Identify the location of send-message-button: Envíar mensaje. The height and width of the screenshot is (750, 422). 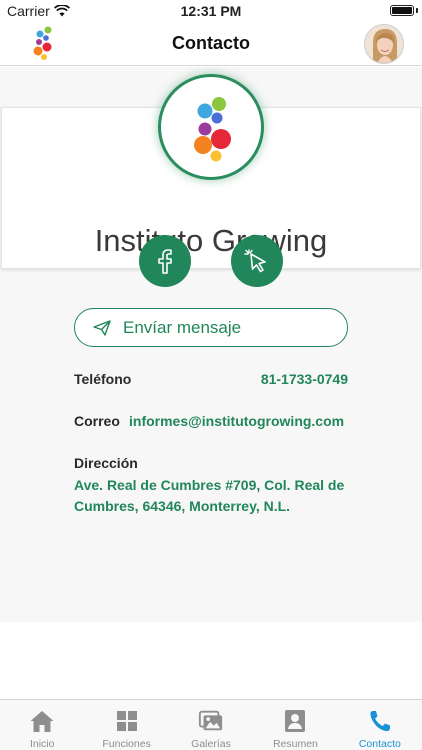
(211, 327).